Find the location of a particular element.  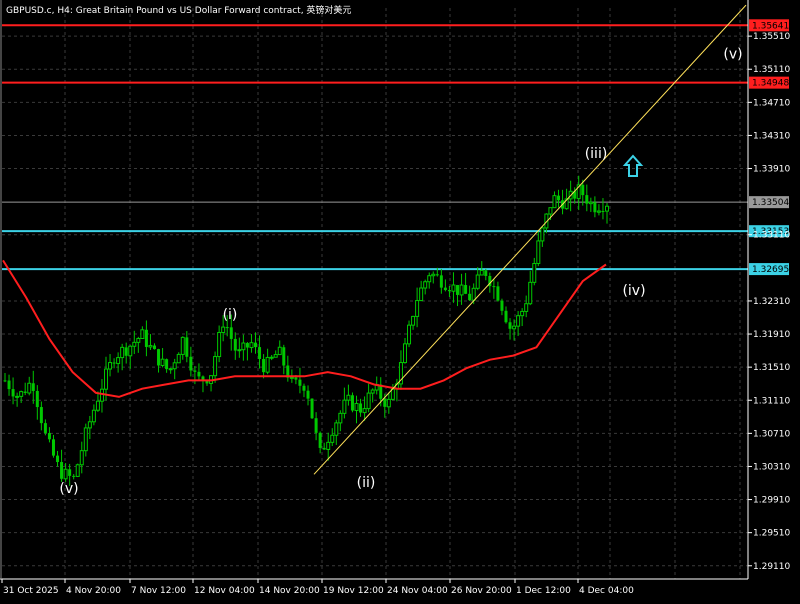

y-tick-label: 1.30310 is located at coordinates (771, 467).